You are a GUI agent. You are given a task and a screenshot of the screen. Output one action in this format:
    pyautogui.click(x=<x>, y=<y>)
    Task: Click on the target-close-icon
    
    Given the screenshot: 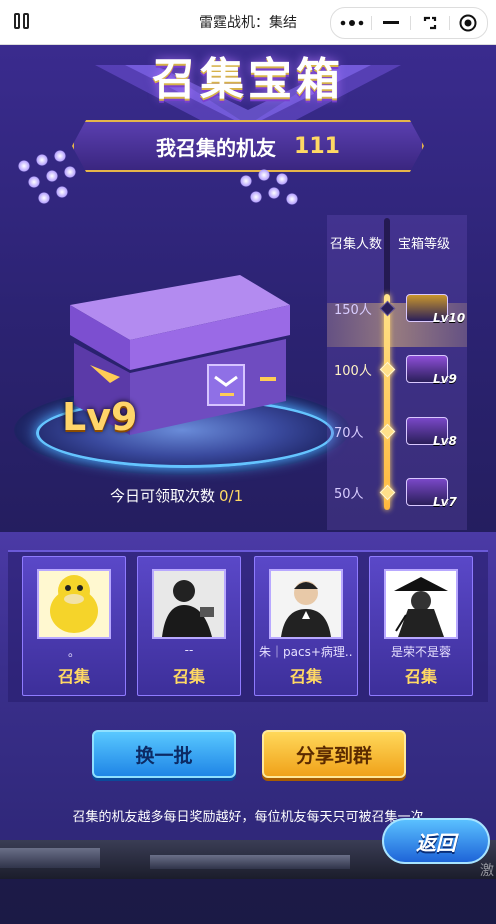 What is the action you would take?
    pyautogui.click(x=468, y=23)
    